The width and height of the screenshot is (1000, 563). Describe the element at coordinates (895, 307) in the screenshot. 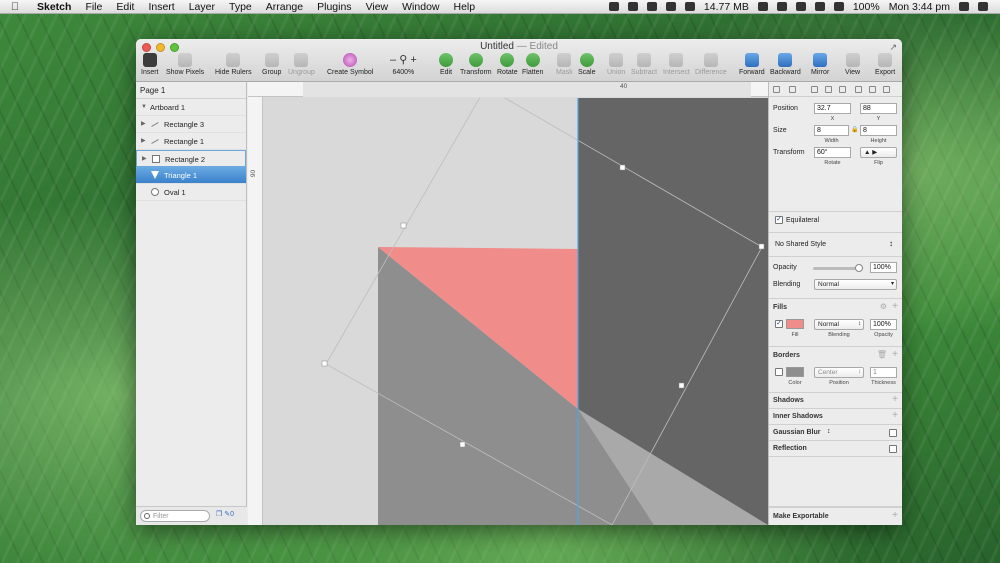

I see `add-fill-icon: +` at that location.